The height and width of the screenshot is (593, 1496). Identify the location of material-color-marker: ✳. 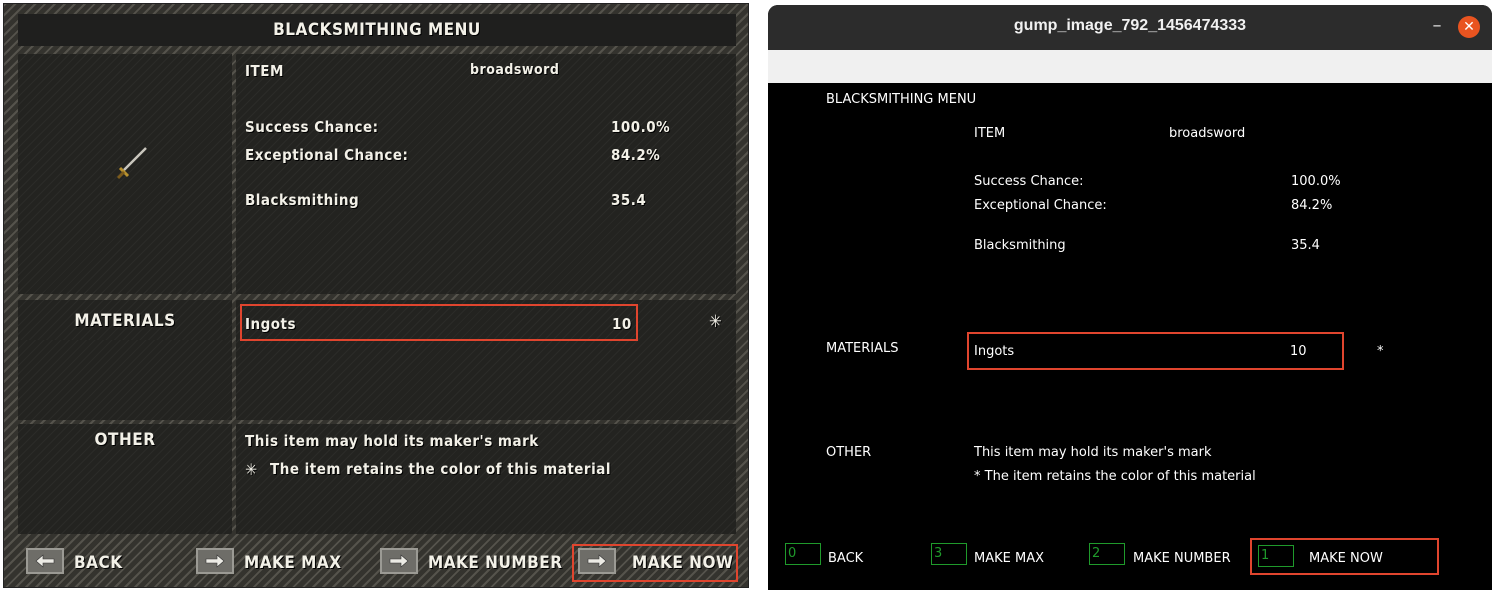
(716, 322).